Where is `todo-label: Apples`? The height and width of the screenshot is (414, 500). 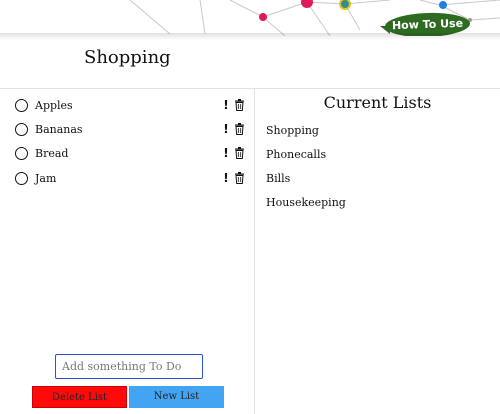 todo-label: Apples is located at coordinates (54, 105).